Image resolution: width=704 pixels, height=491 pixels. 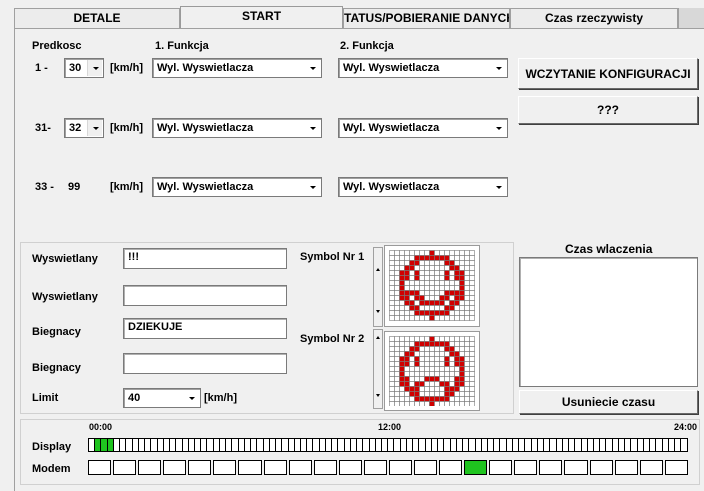 I want to click on row2-function1-select: Wyl. Wyswietlacza, so click(x=237, y=128).